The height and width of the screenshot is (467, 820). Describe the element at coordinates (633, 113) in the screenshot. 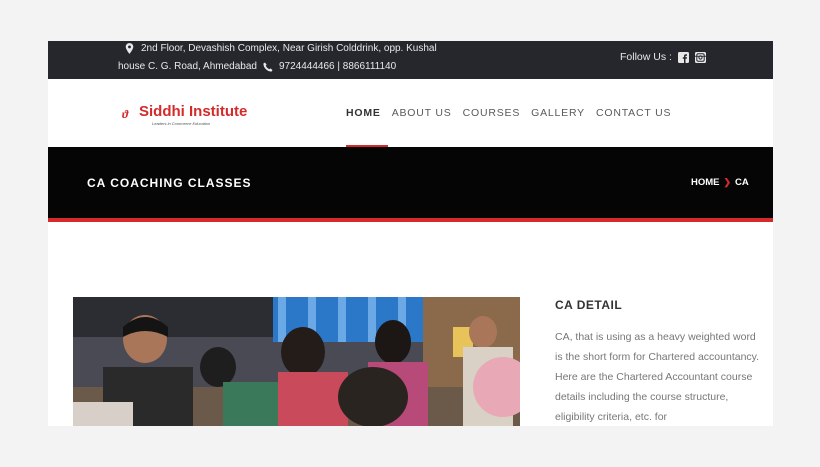

I see `nav-item-contact-us: CONTACT US` at that location.